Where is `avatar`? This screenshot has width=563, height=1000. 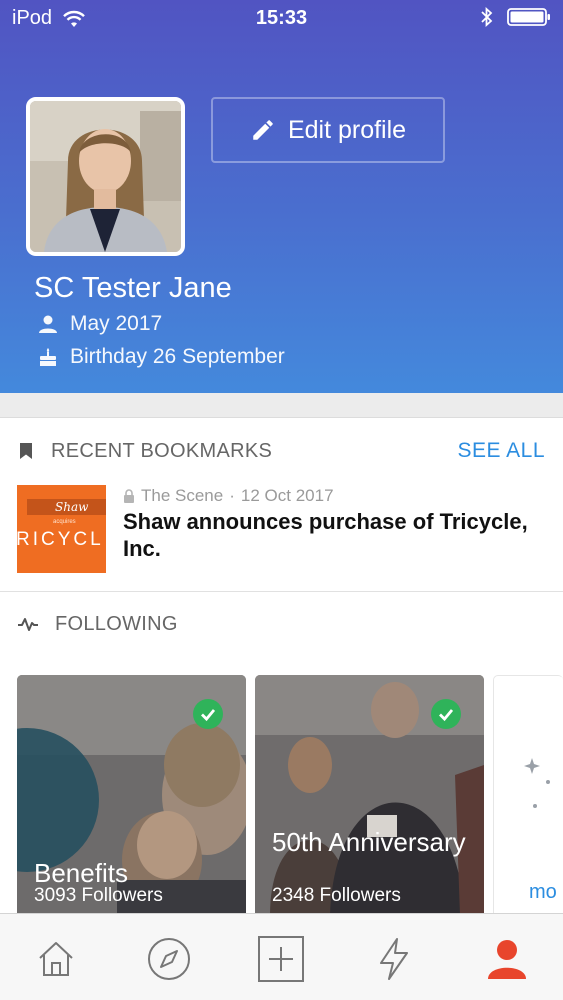 avatar is located at coordinates (105, 176).